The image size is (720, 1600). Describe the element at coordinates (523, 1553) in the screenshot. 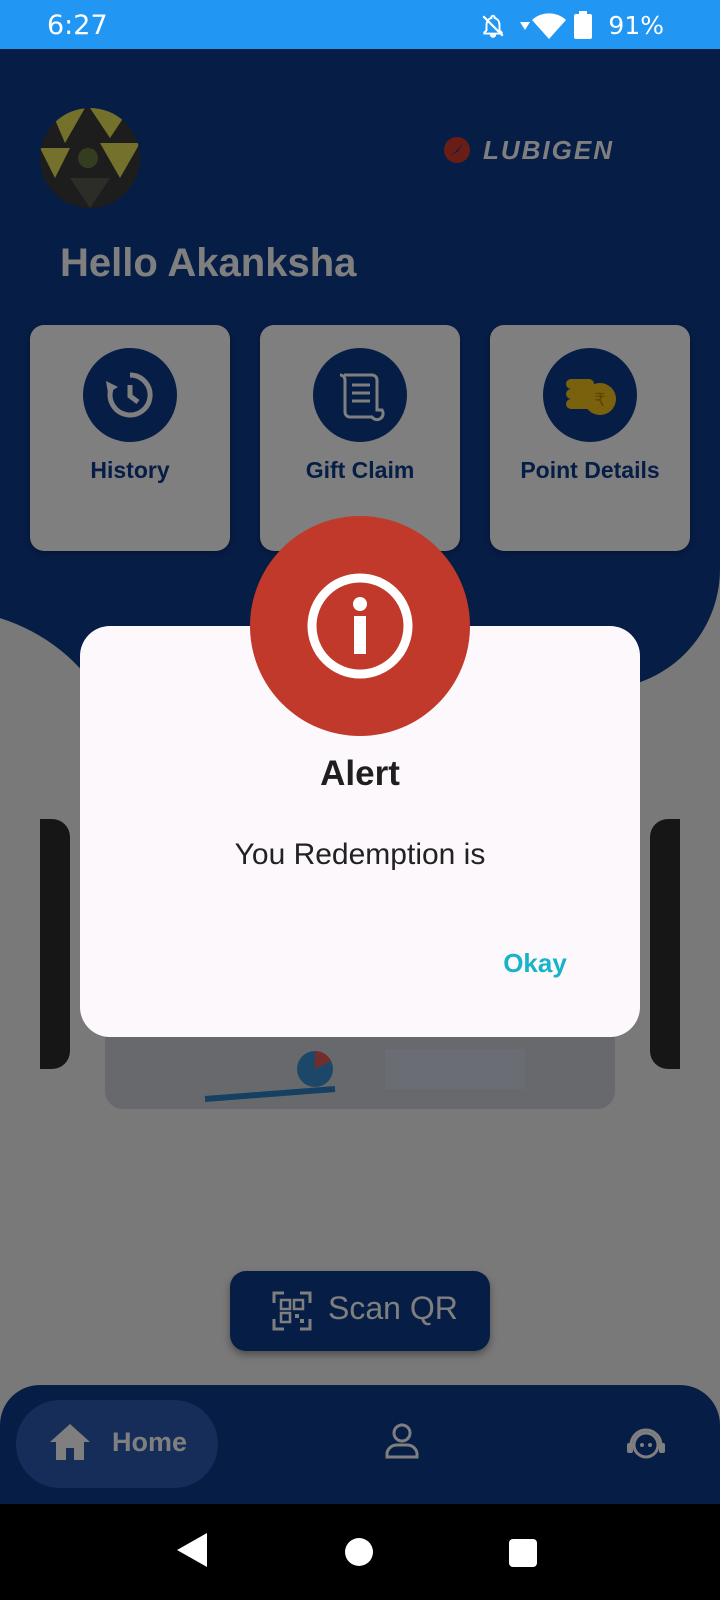

I see `recents-button` at that location.